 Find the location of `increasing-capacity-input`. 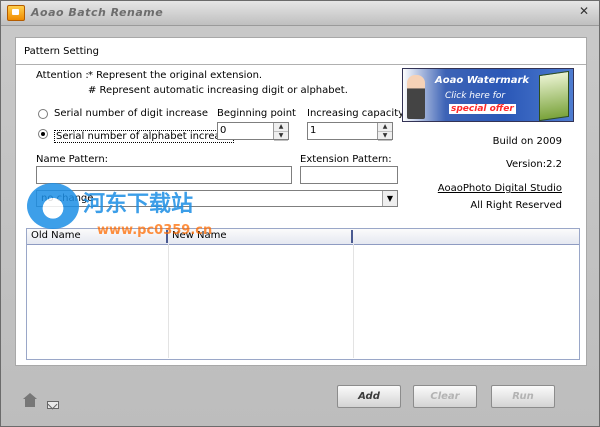

increasing-capacity-input is located at coordinates (342, 130).